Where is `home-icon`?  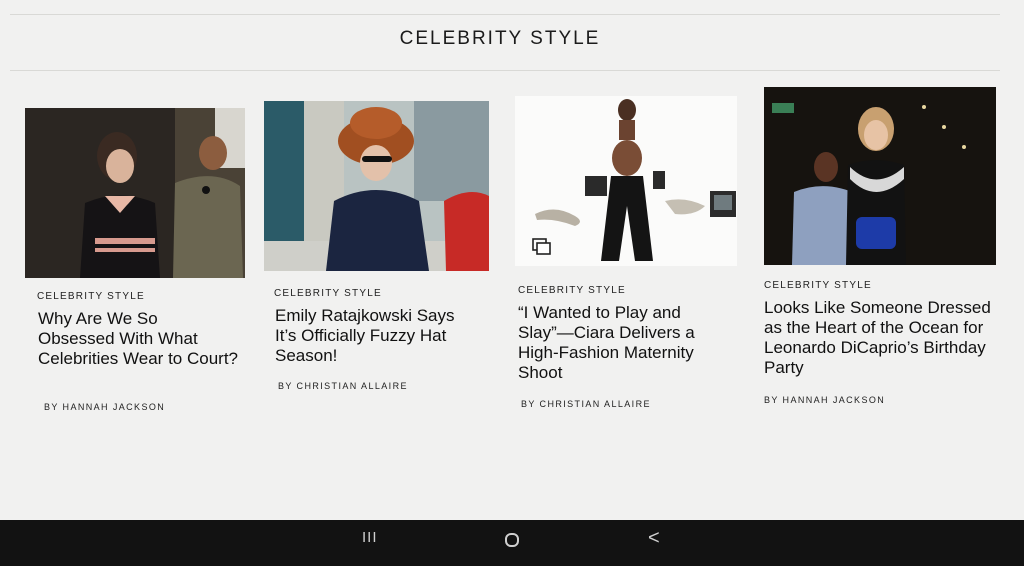
home-icon is located at coordinates (512, 540).